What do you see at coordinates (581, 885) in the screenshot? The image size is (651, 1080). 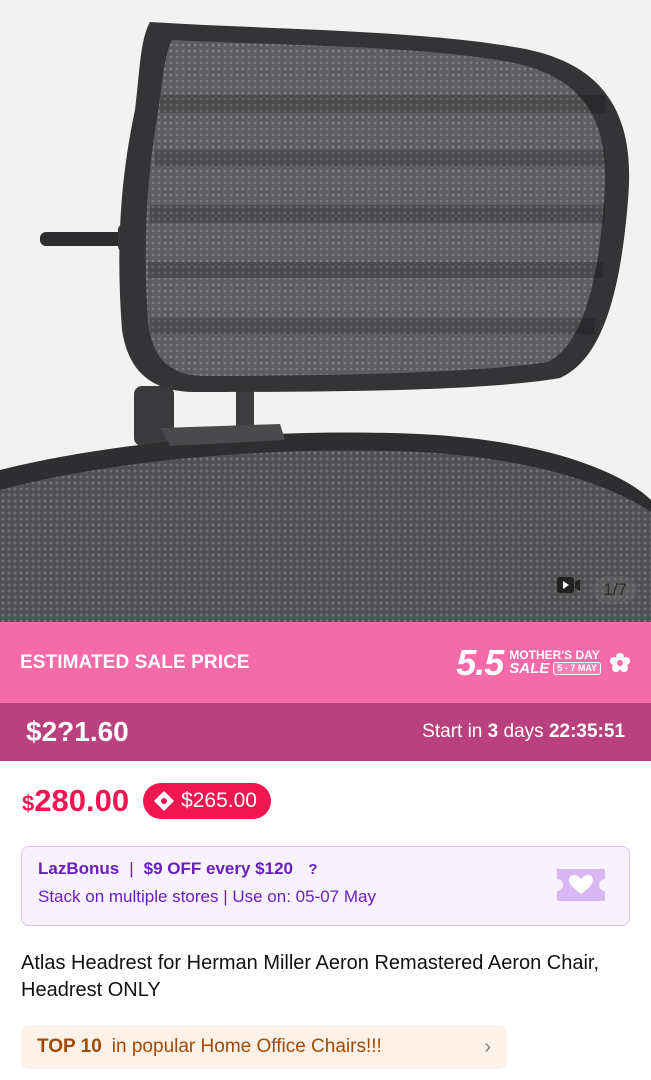 I see `ticket-heart-icon` at bounding box center [581, 885].